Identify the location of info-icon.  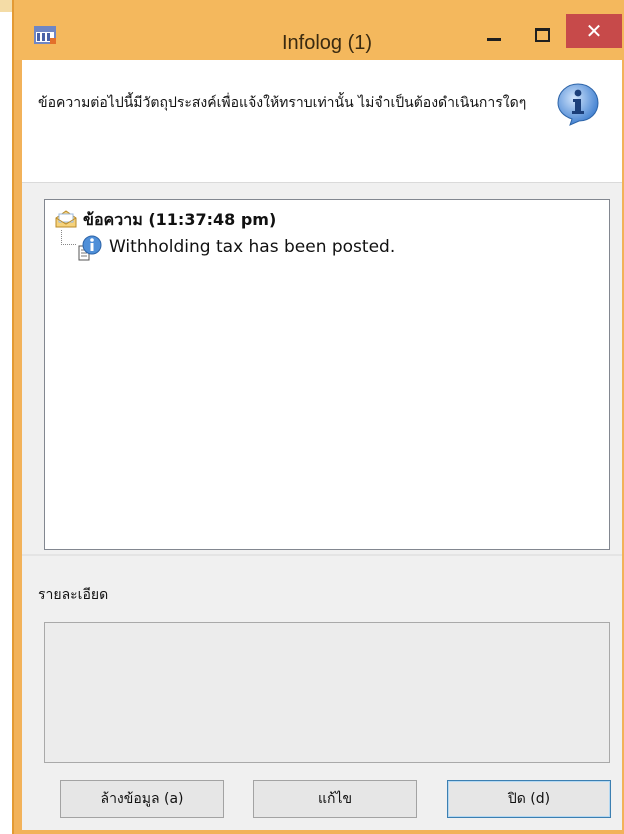
(578, 104).